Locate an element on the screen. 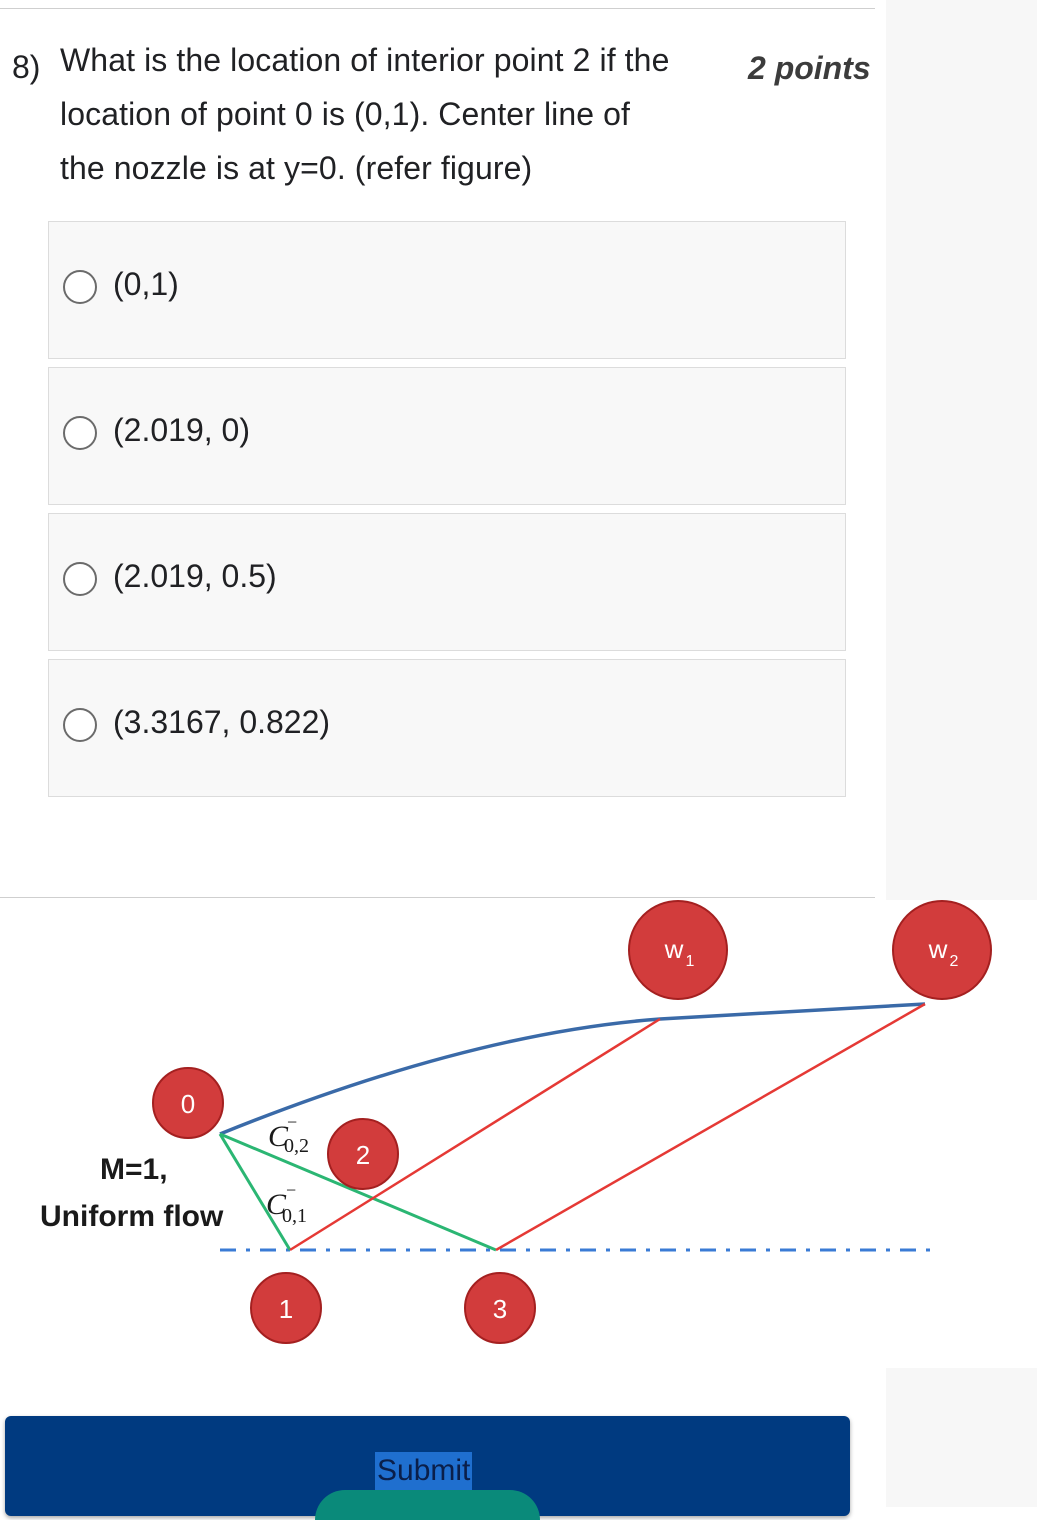 This screenshot has height=1520, width=1037. submit-decoration is located at coordinates (427, 1505).